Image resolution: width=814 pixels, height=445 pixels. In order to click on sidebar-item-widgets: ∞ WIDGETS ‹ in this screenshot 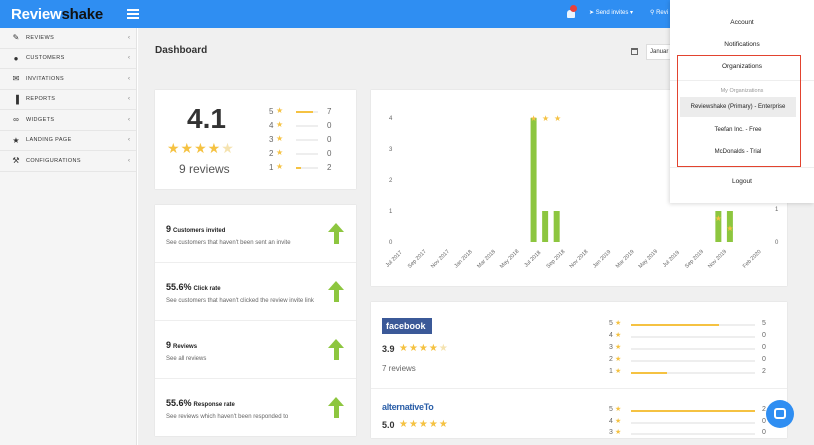, I will do `click(68, 120)`.